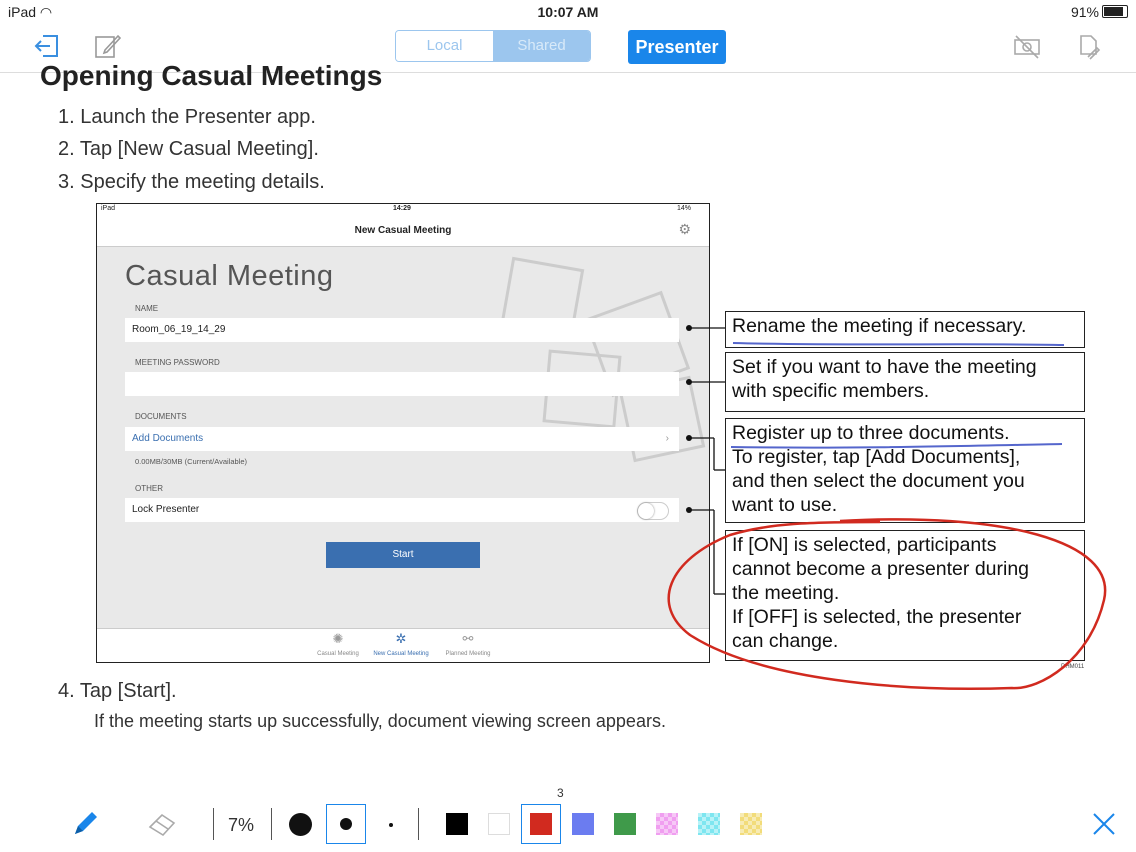 The image size is (1136, 852). I want to click on color-black, so click(457, 824).